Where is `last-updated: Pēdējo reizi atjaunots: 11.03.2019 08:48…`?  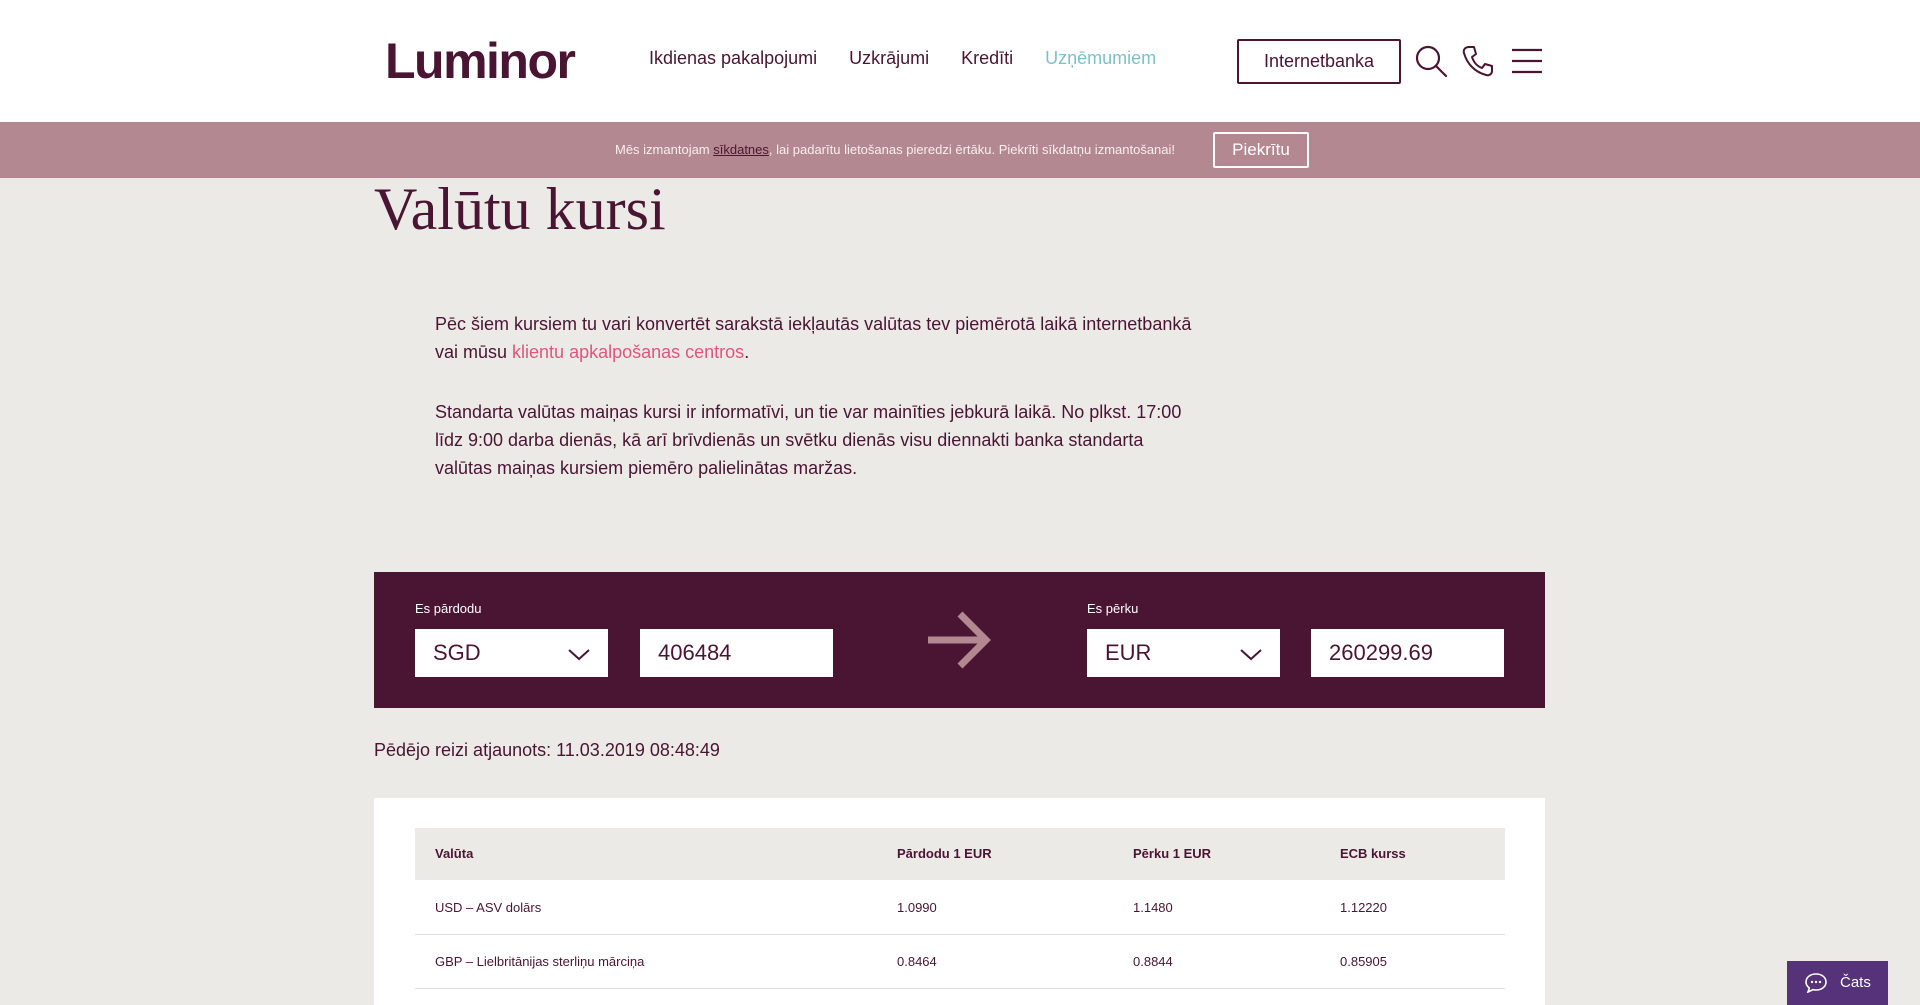 last-updated: Pēdējo reizi atjaunots: 11.03.2019 08:48… is located at coordinates (547, 750).